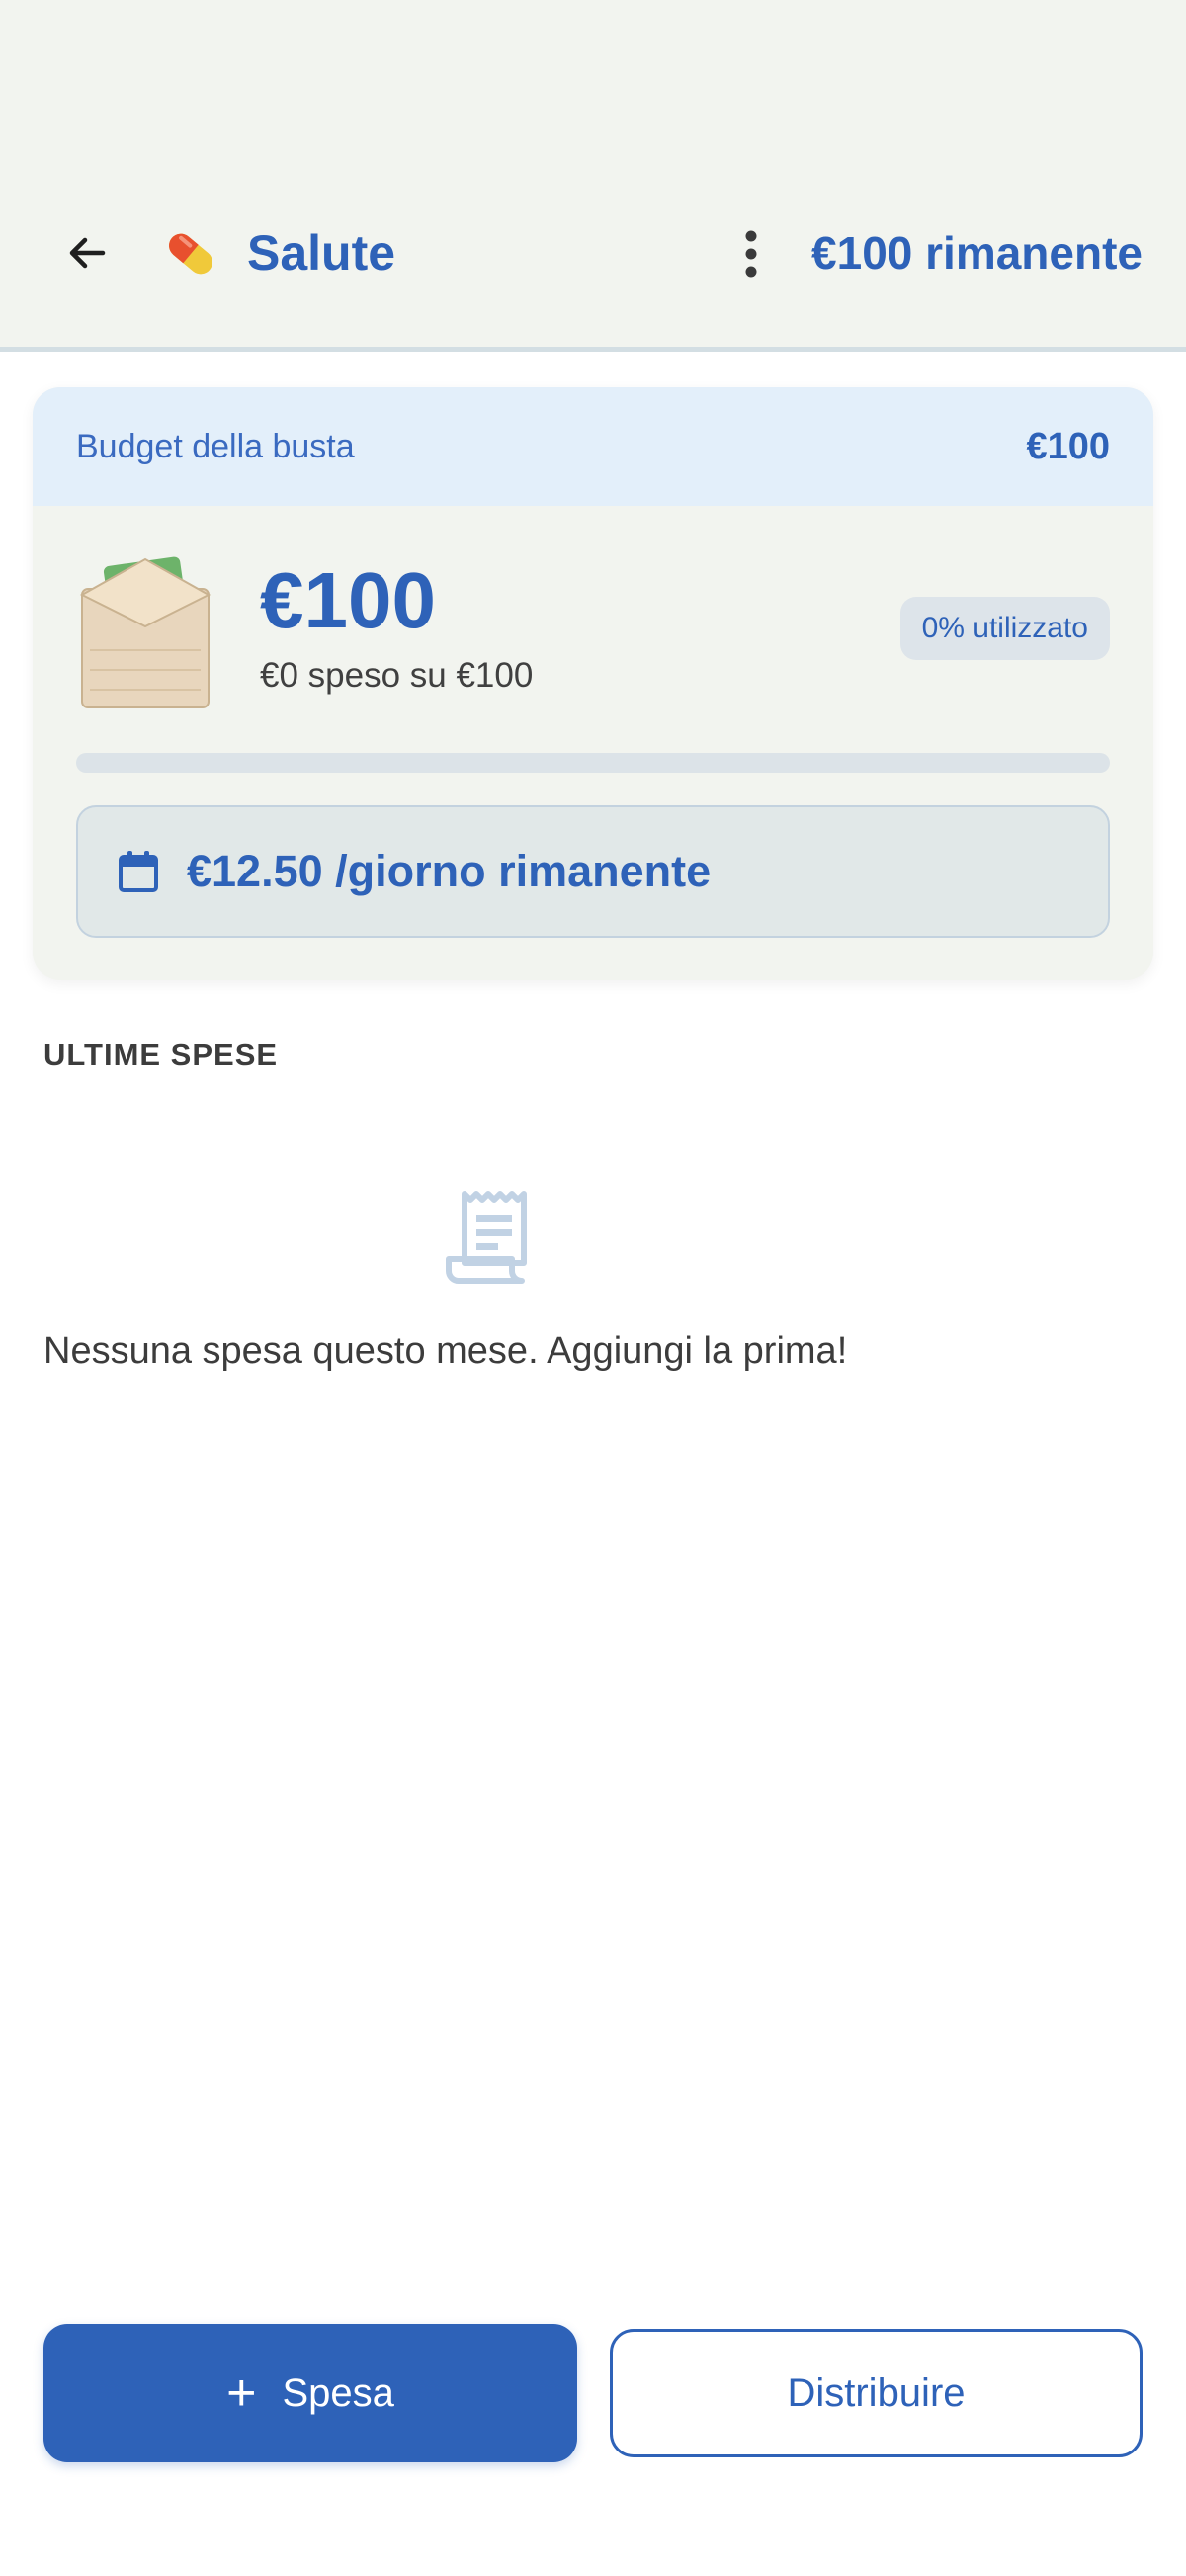 The width and height of the screenshot is (1186, 2576). I want to click on budget-progress-bar, so click(593, 763).